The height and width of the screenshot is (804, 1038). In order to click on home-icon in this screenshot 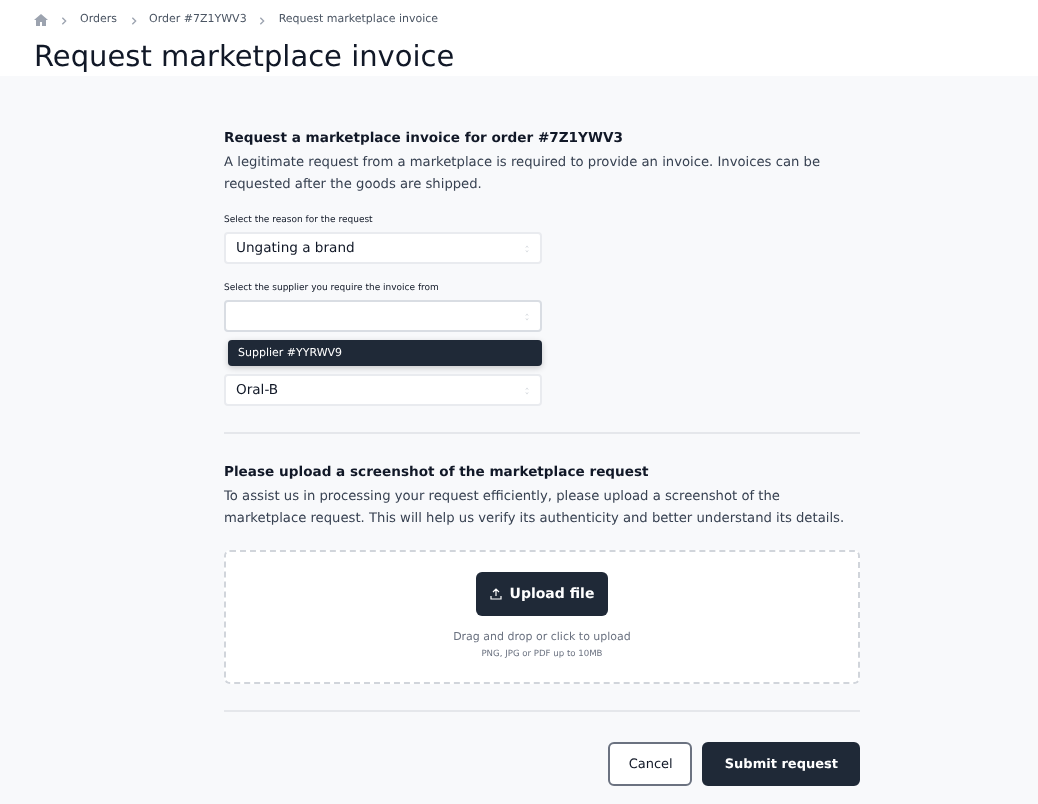, I will do `click(41, 20)`.